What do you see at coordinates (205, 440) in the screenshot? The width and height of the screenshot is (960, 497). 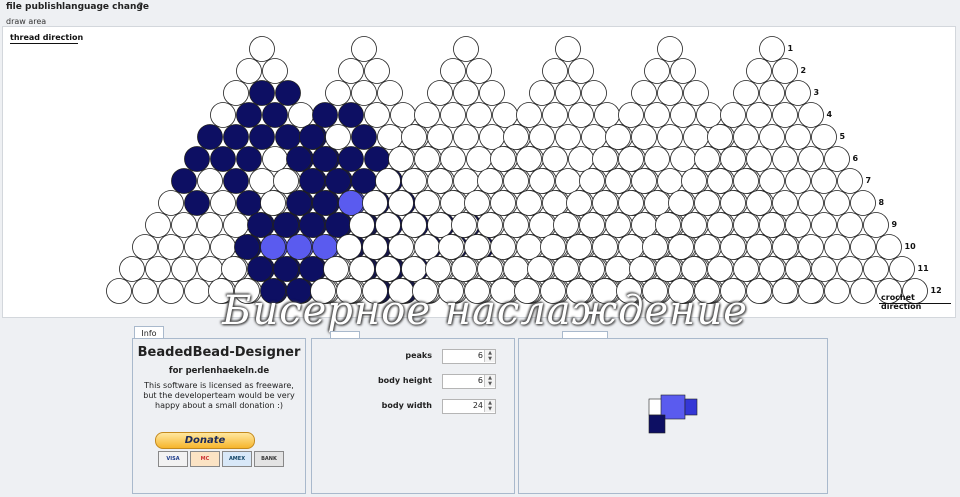 I see `donate-button: Donate` at bounding box center [205, 440].